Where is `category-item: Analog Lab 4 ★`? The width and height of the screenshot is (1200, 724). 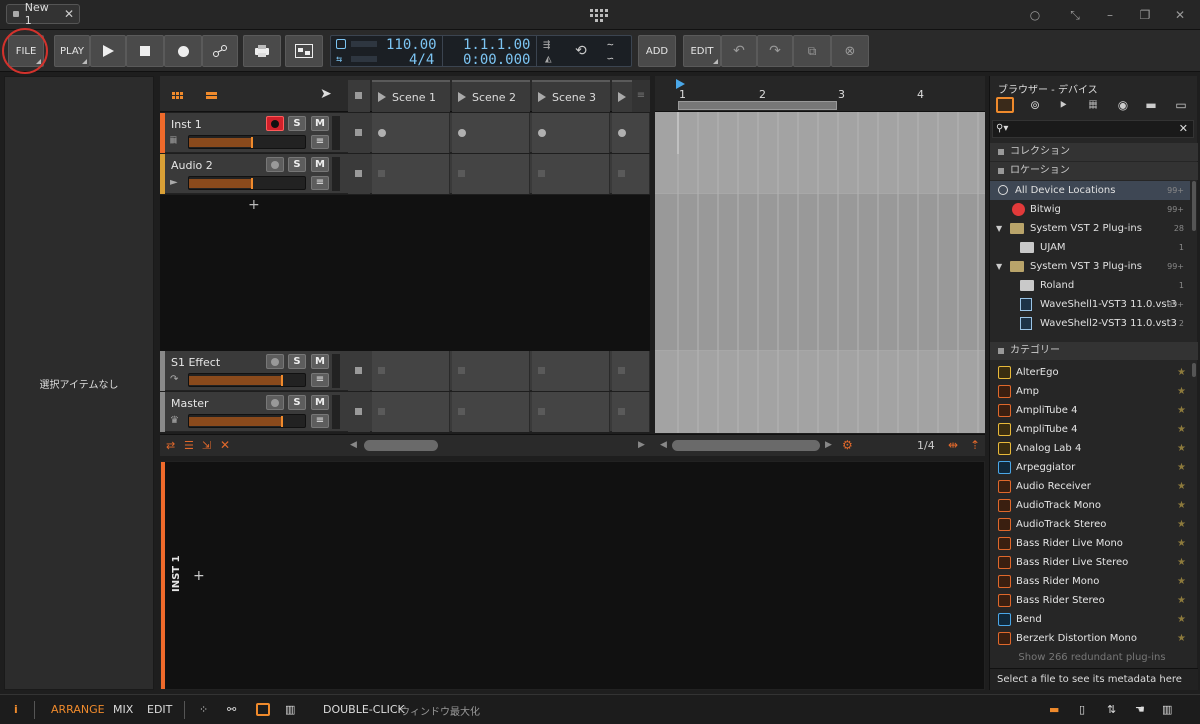
category-item: Analog Lab 4 ★ is located at coordinates (1090, 448).